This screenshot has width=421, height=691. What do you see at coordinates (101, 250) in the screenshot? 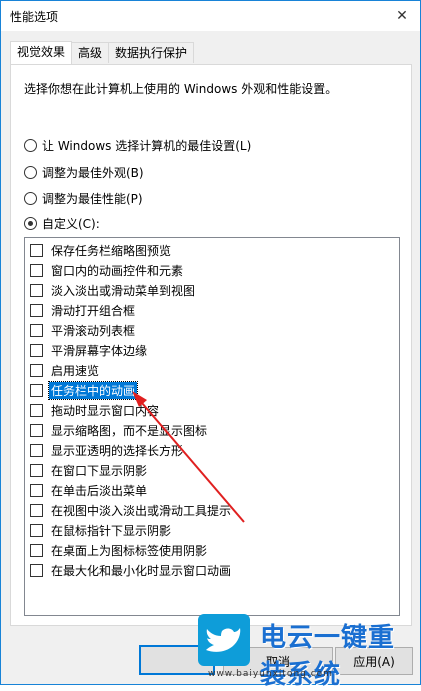
I see `list-item-taskbar-thumbnail-preview: 保存任务栏缩略图预览` at bounding box center [101, 250].